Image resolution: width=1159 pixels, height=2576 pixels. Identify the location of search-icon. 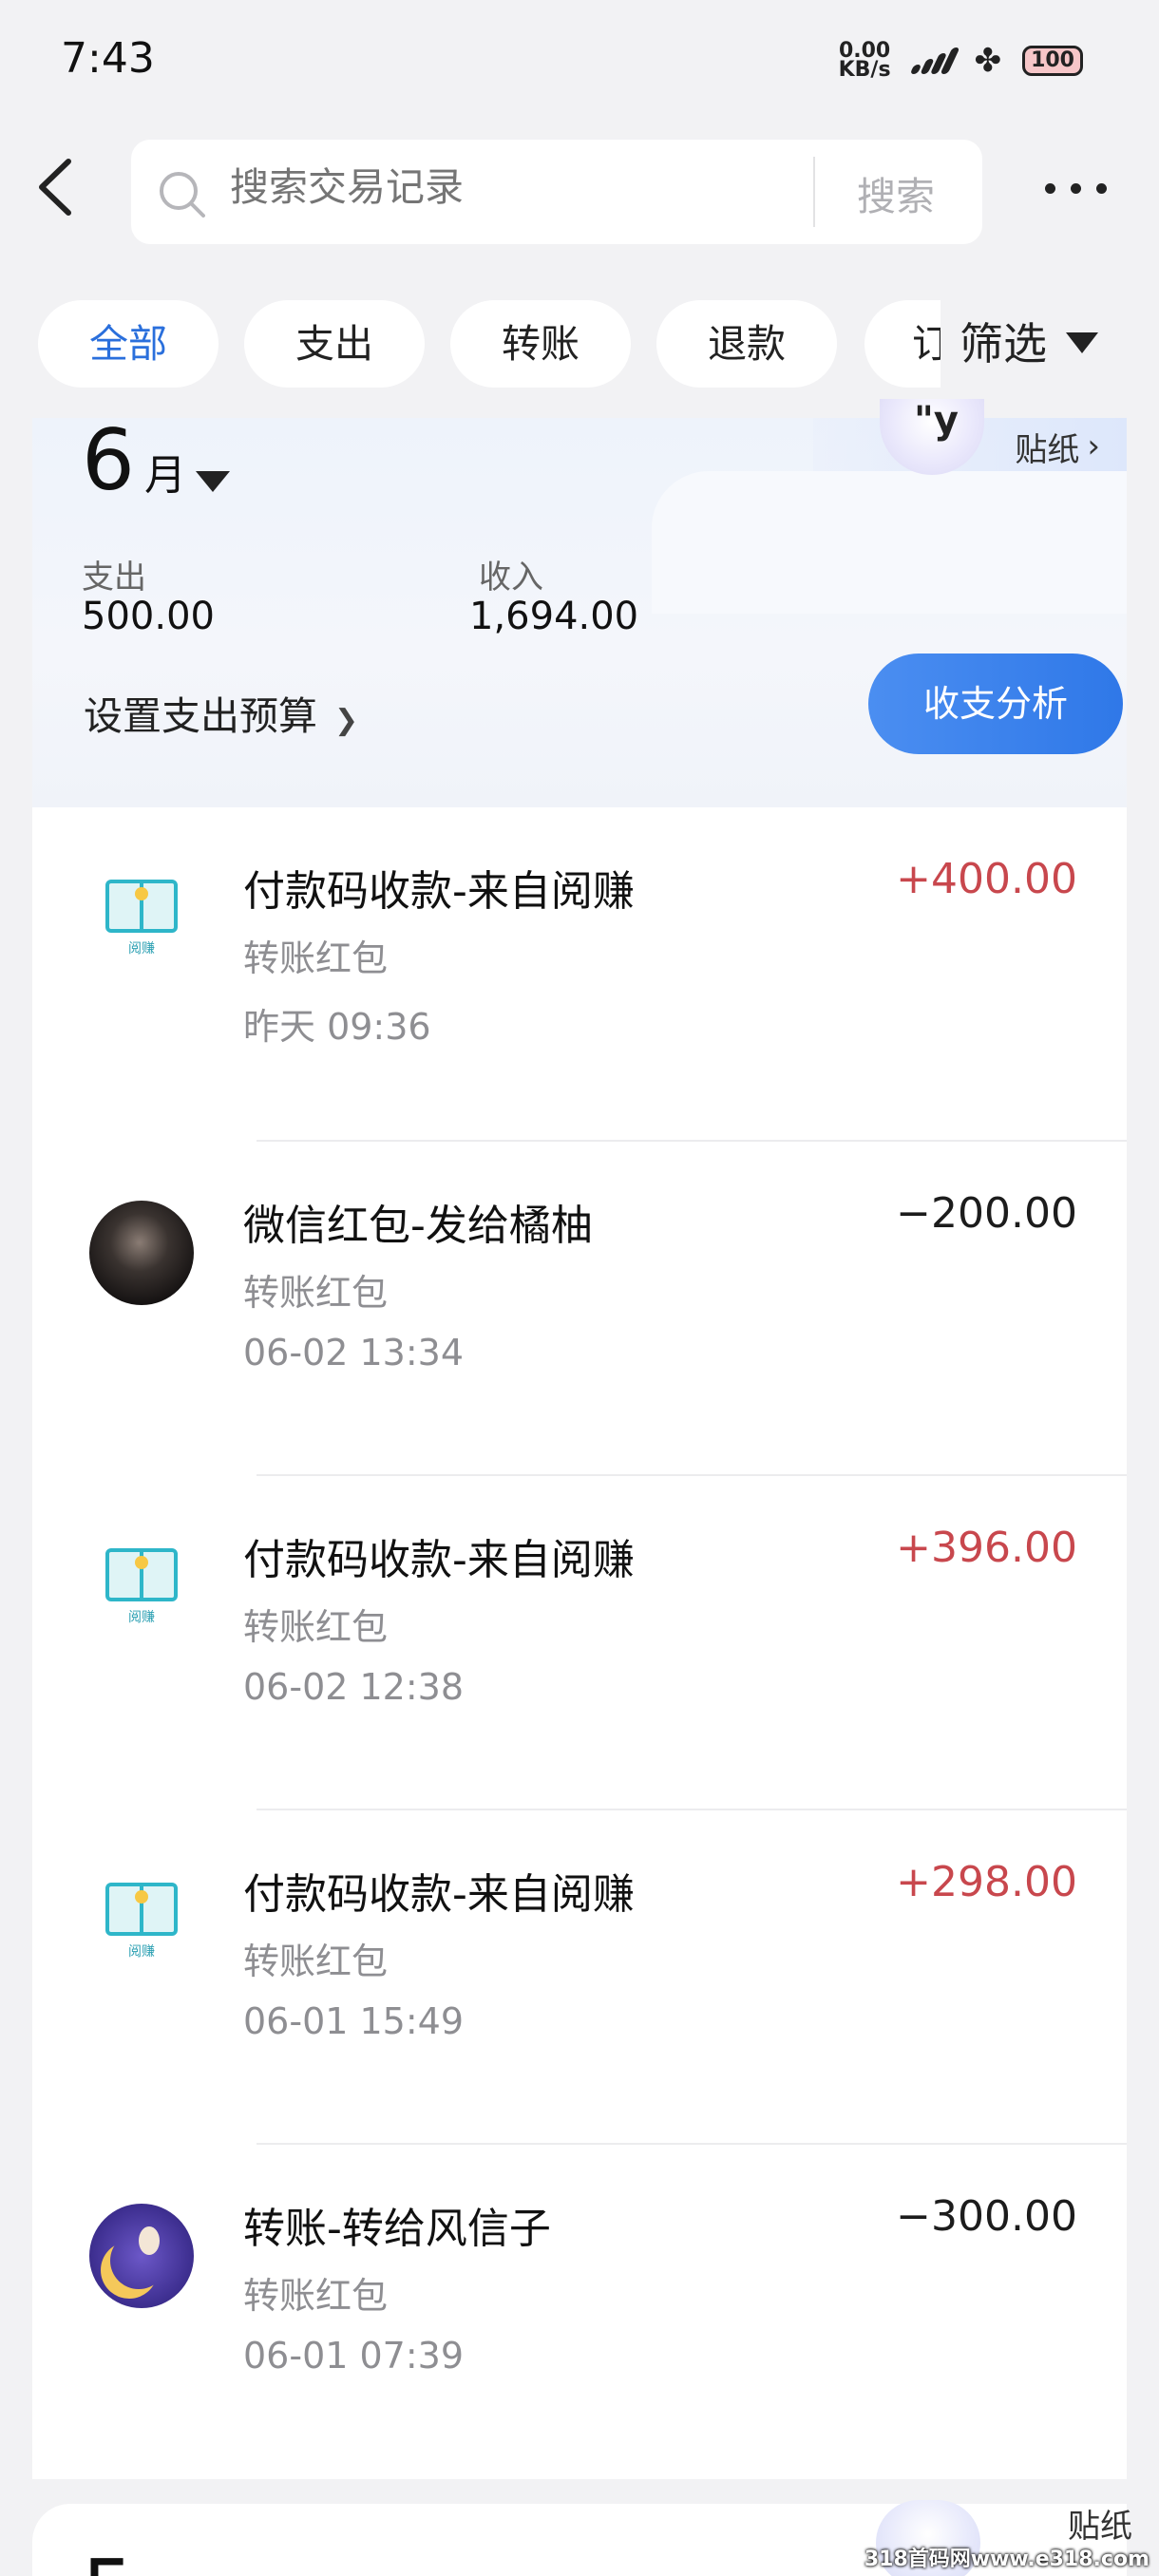
(182, 195).